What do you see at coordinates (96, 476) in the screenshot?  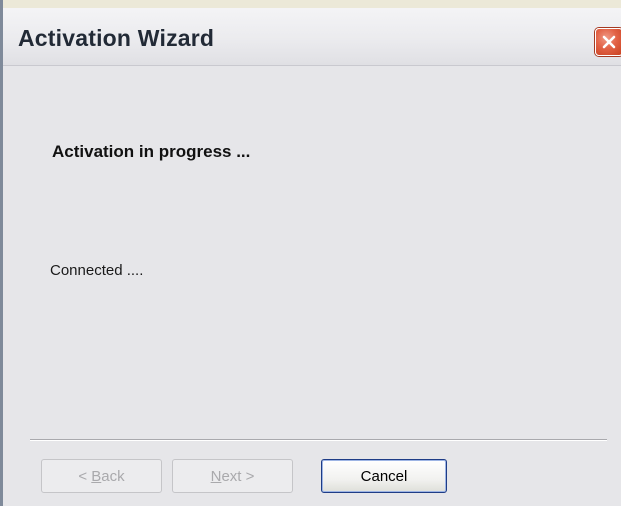 I see `back-button-accelerator: B` at bounding box center [96, 476].